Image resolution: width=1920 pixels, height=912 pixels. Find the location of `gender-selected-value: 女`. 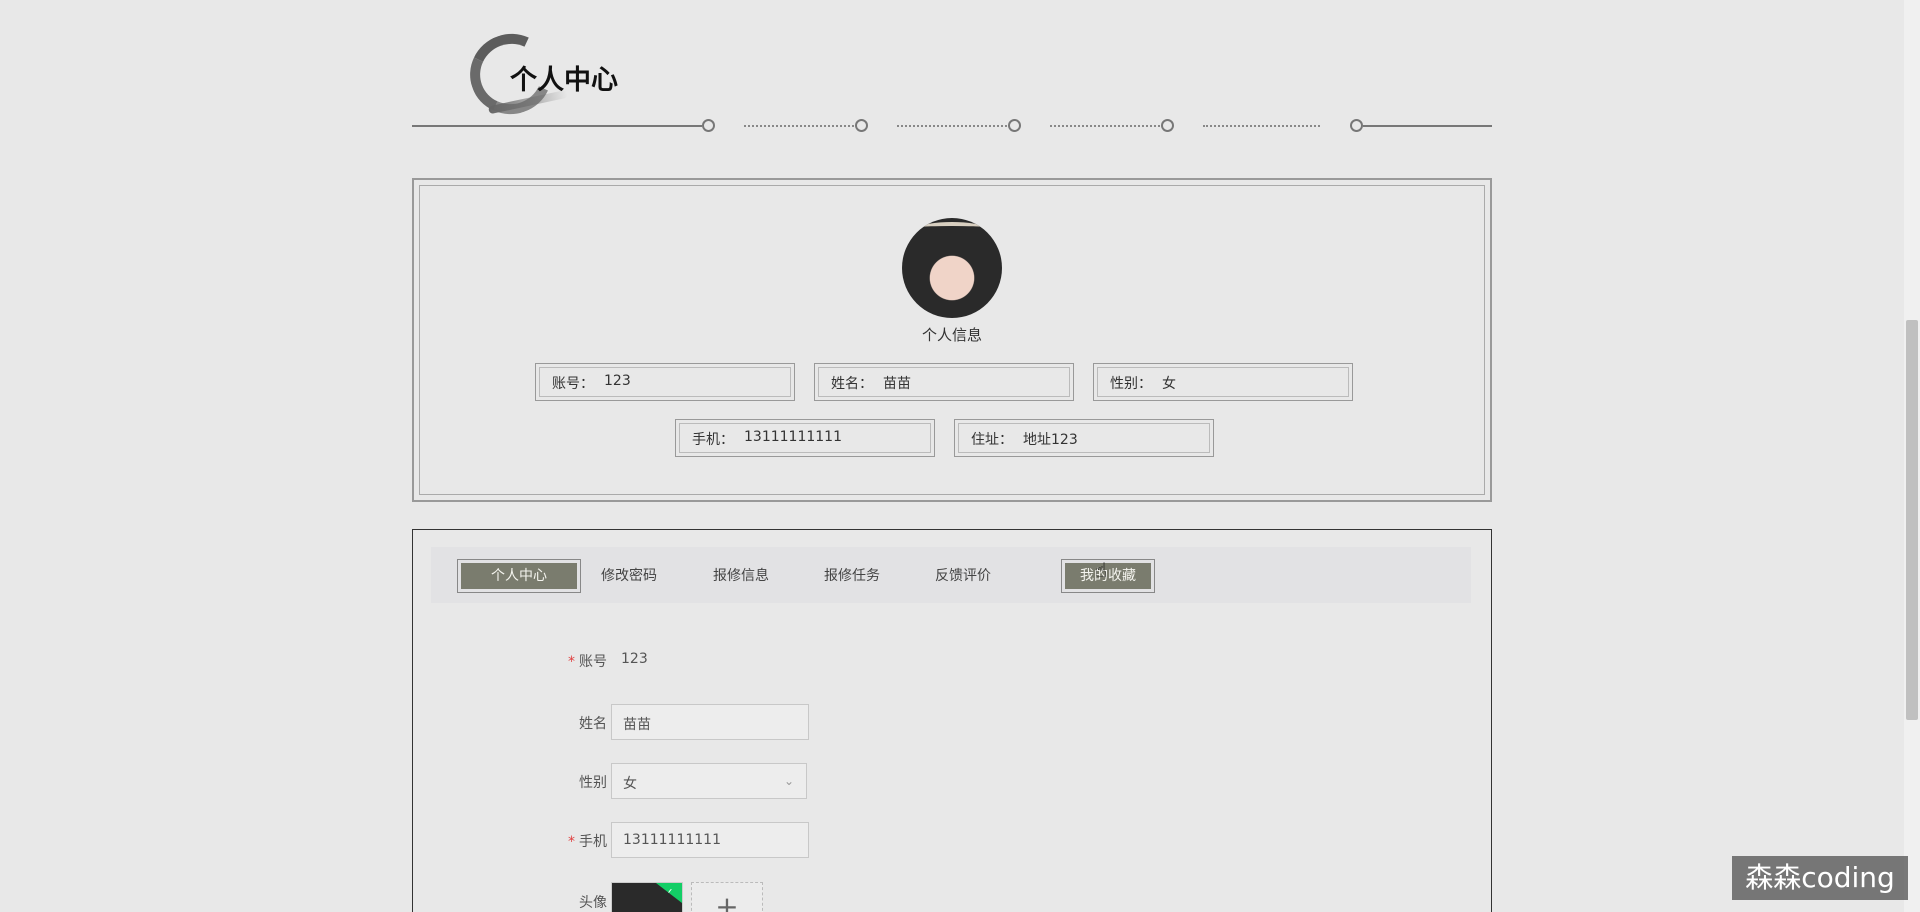

gender-selected-value: 女 is located at coordinates (630, 784).